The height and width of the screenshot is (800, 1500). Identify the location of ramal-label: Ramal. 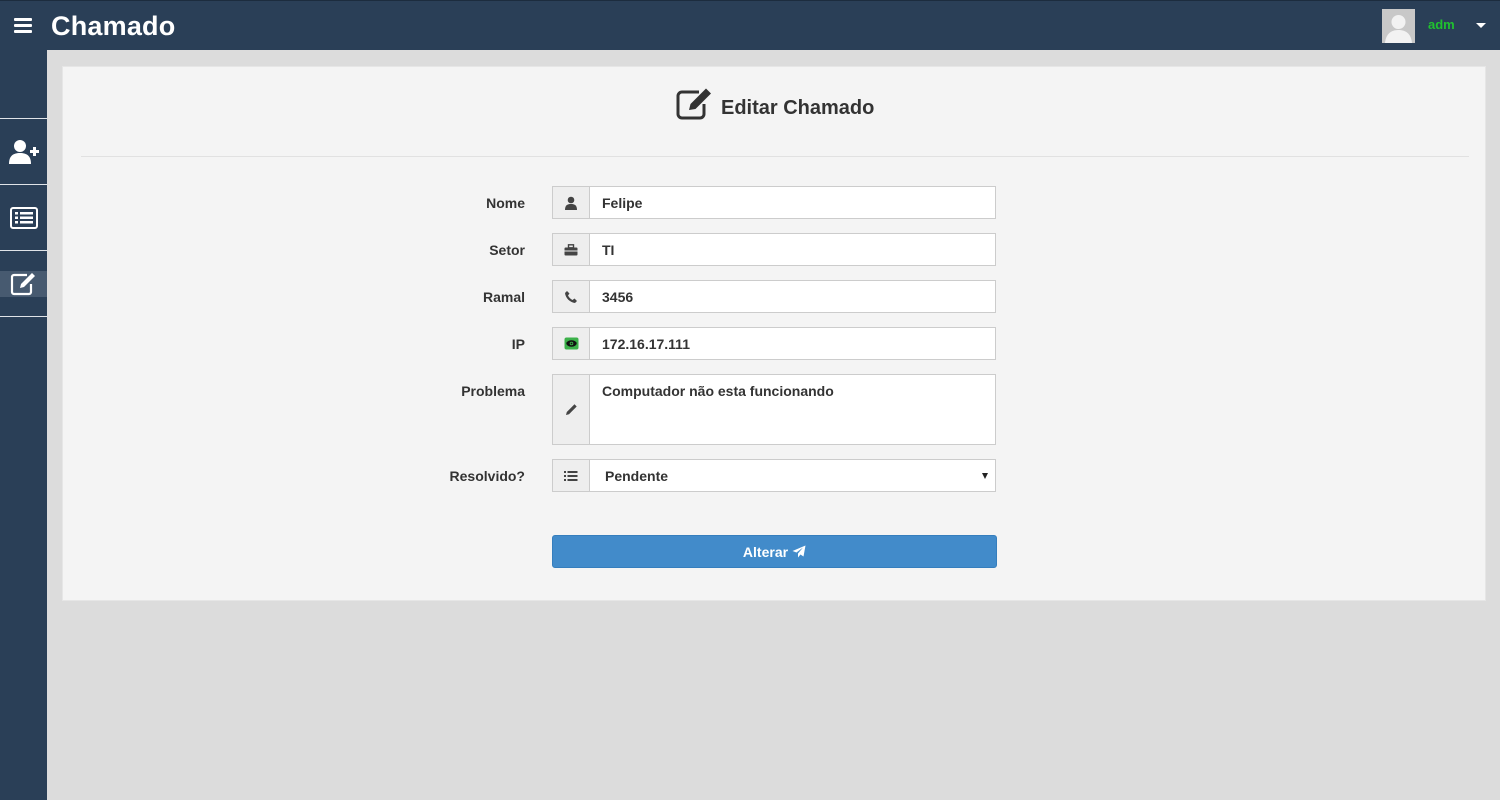
(503, 297).